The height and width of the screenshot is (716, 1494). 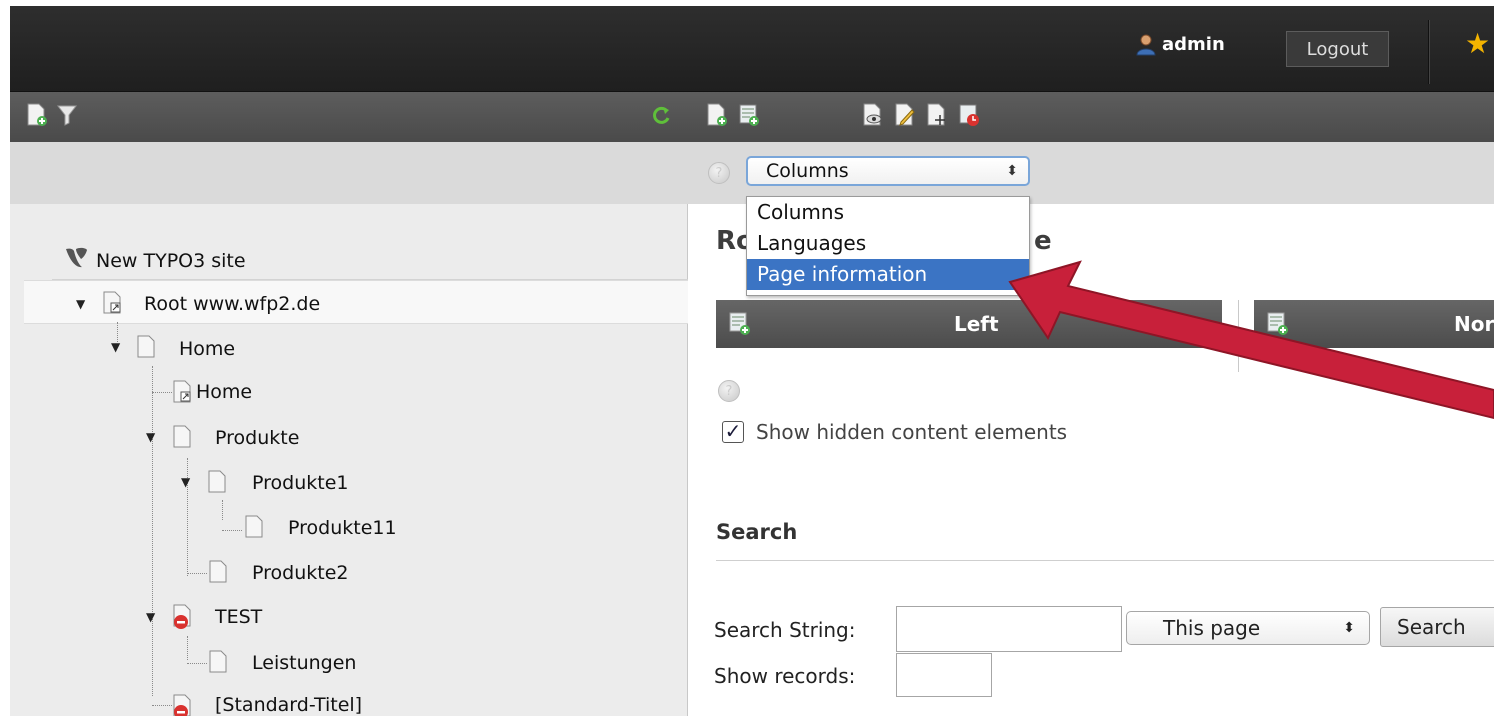 What do you see at coordinates (1429, 52) in the screenshot?
I see `topbar-divider` at bounding box center [1429, 52].